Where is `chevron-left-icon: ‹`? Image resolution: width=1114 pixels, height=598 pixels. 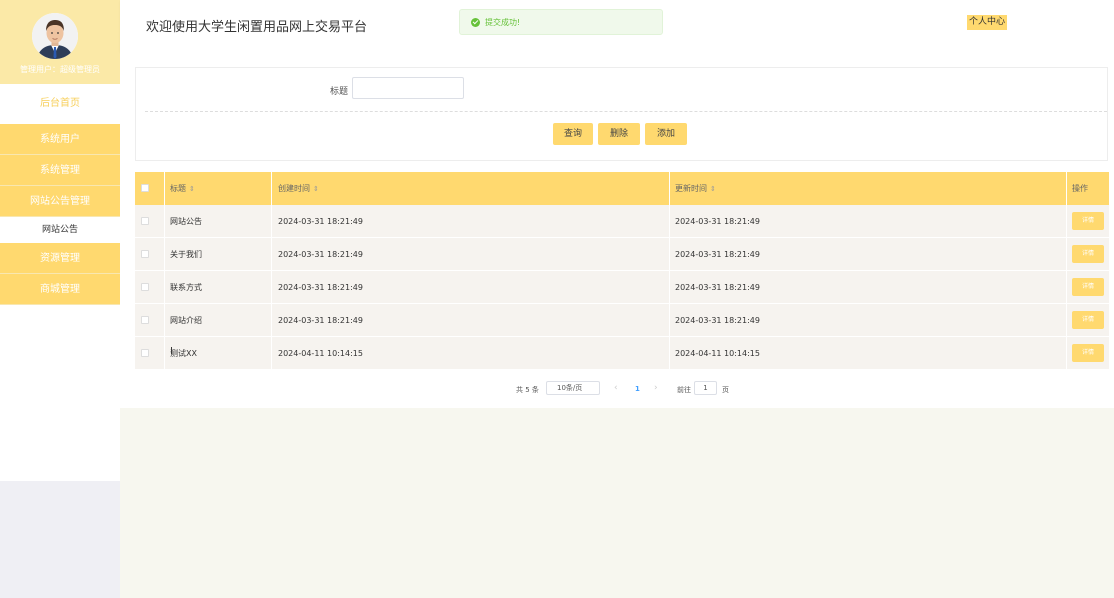 chevron-left-icon: ‹ is located at coordinates (616, 388).